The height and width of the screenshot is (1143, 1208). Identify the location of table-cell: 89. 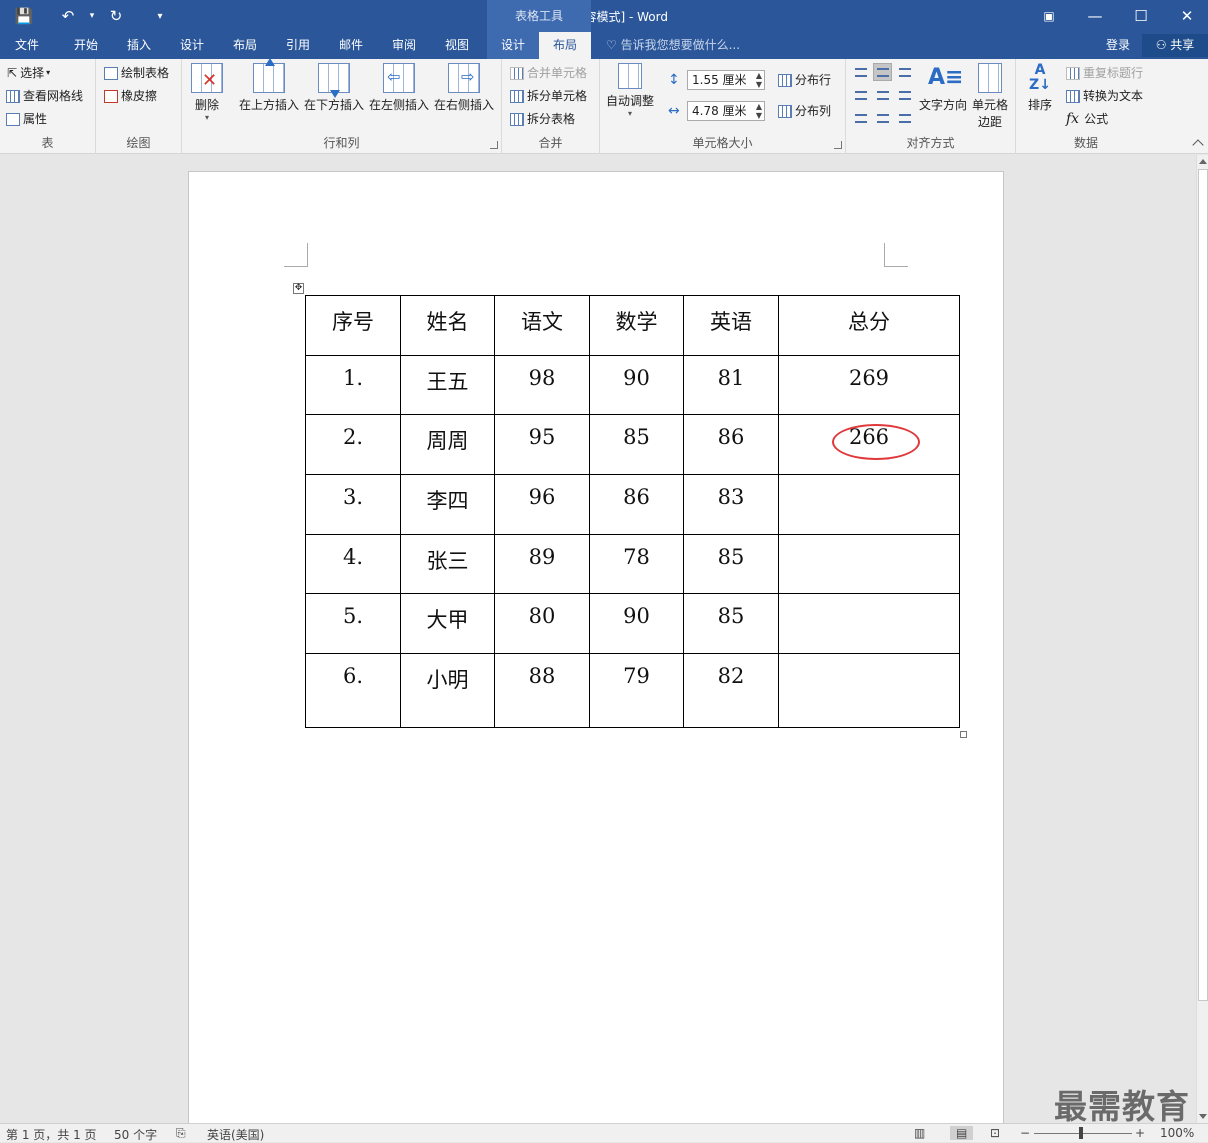
(542, 564).